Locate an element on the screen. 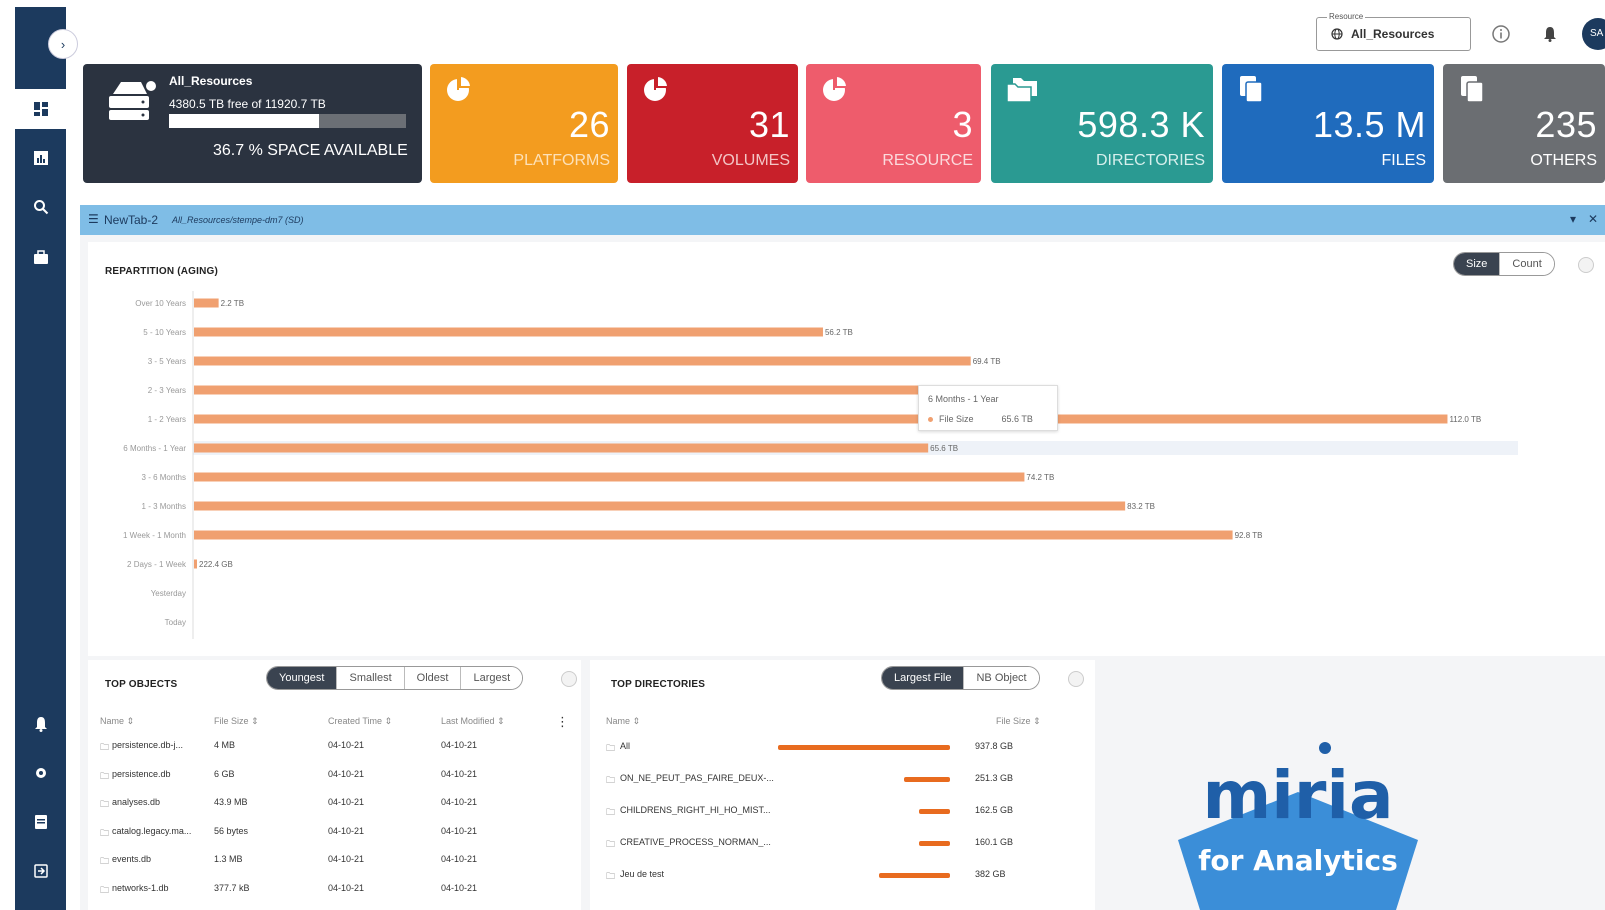 This screenshot has width=1605, height=910. chart-tooltip: 6 Months - 1 Year File Size 65.6 TB is located at coordinates (988, 408).